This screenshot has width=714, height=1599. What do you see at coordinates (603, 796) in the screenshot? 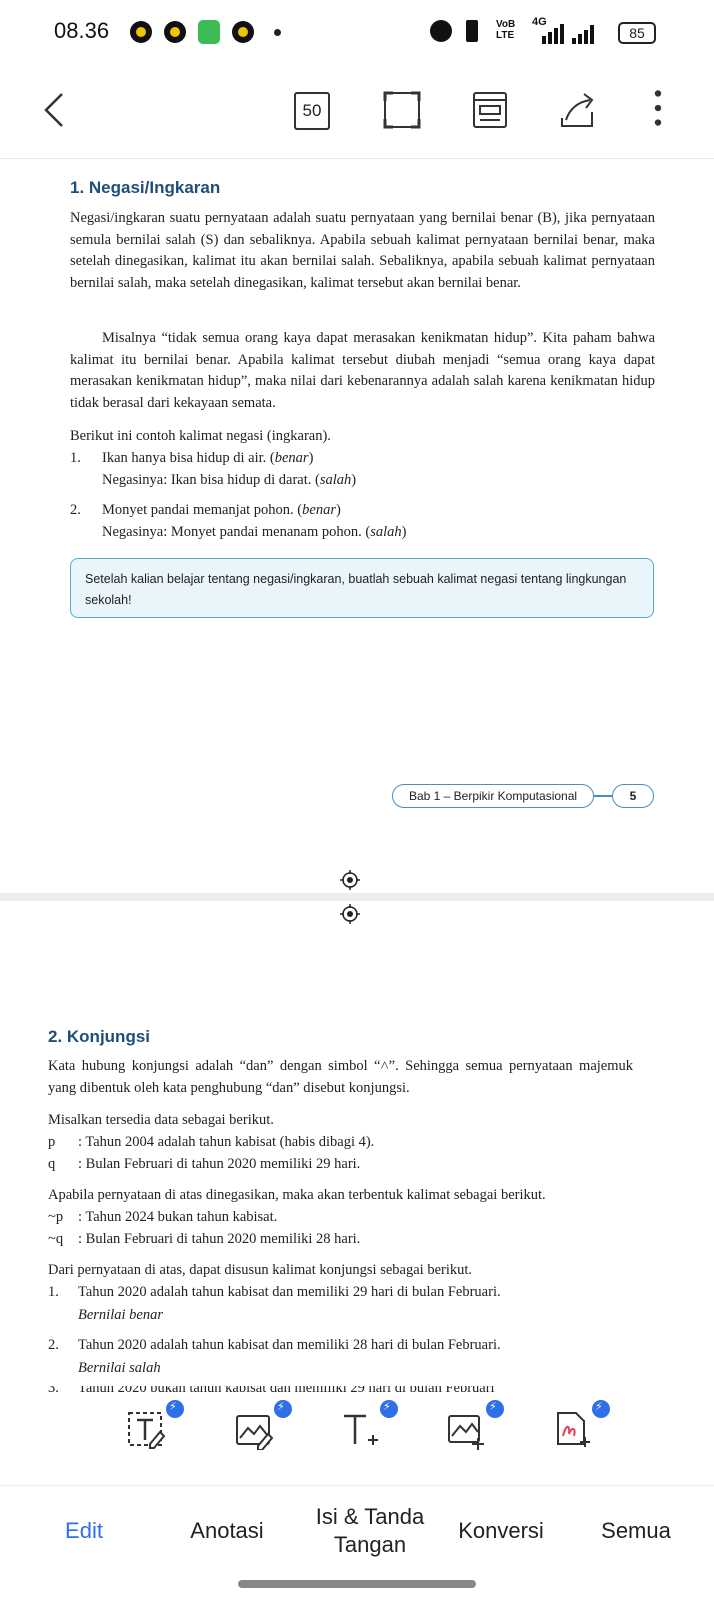
I see `footer-connector` at bounding box center [603, 796].